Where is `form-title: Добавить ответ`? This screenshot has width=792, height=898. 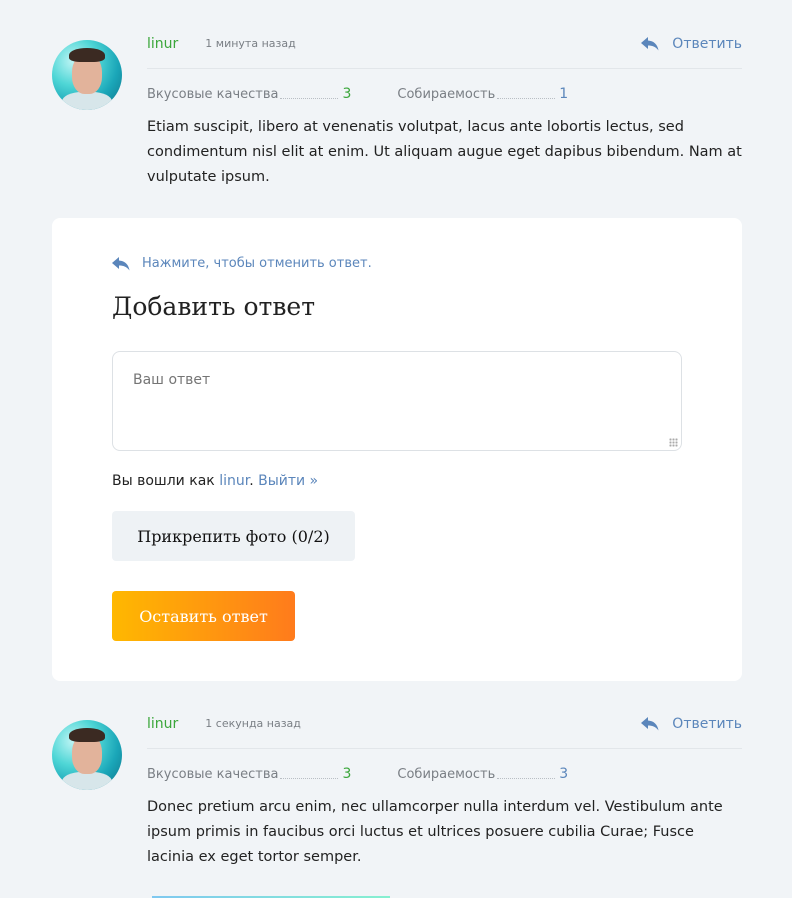
form-title: Добавить ответ is located at coordinates (214, 306).